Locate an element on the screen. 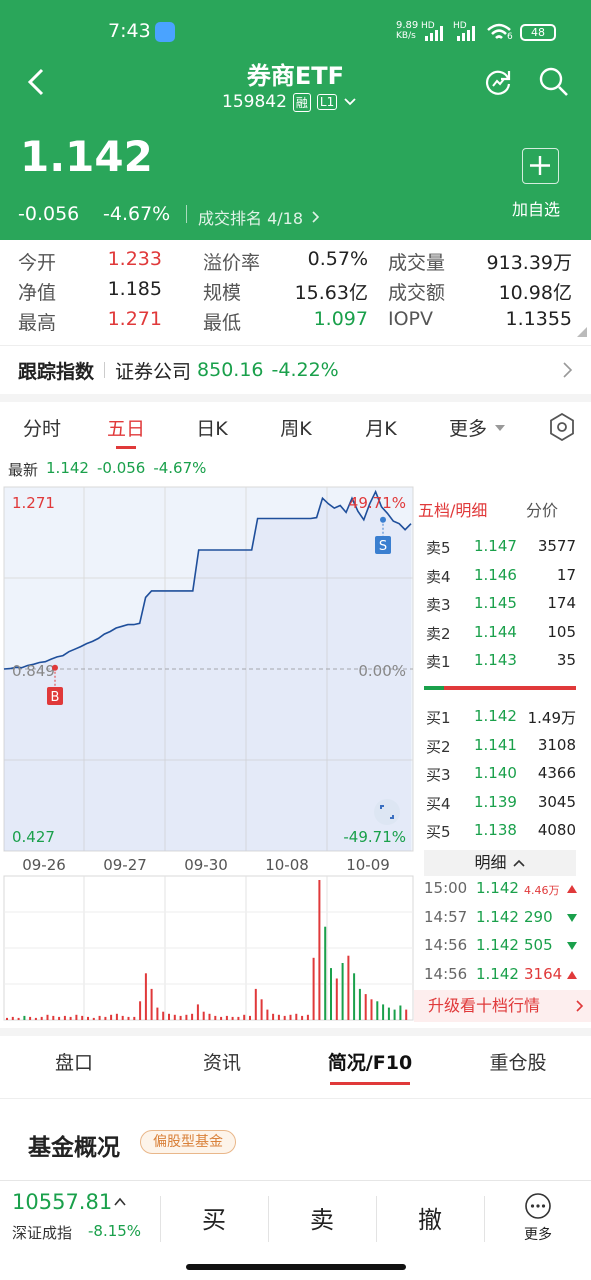 The image size is (591, 1280). tab-info: 盘口 is located at coordinates (74, 1061).